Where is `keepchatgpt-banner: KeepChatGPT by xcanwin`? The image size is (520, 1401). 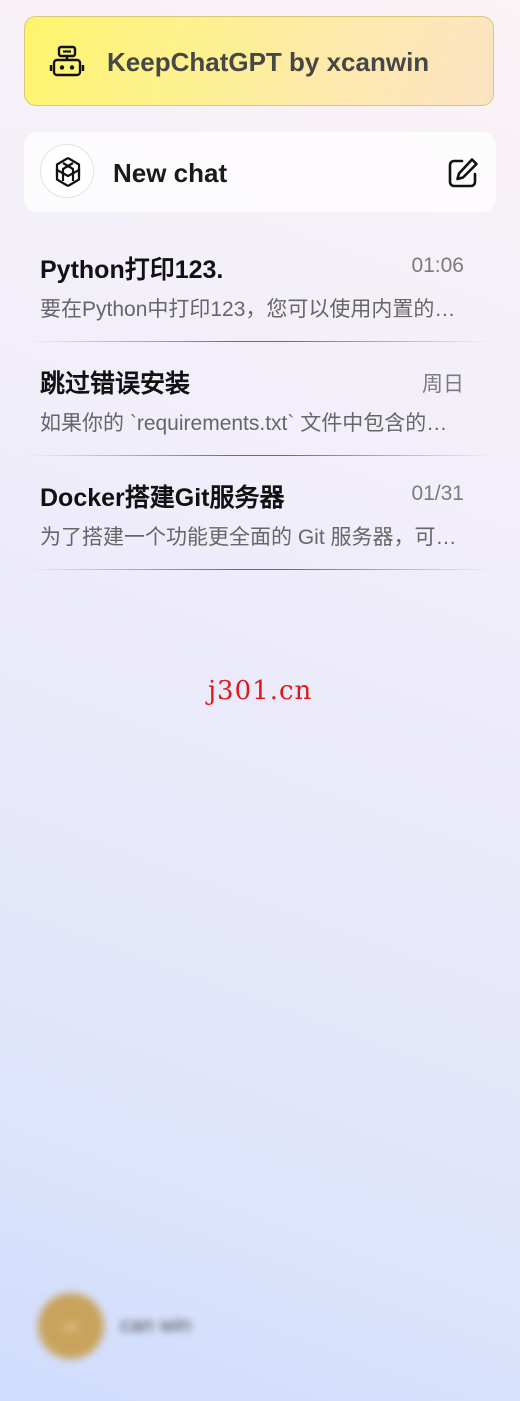 keepchatgpt-banner: KeepChatGPT by xcanwin is located at coordinates (259, 61).